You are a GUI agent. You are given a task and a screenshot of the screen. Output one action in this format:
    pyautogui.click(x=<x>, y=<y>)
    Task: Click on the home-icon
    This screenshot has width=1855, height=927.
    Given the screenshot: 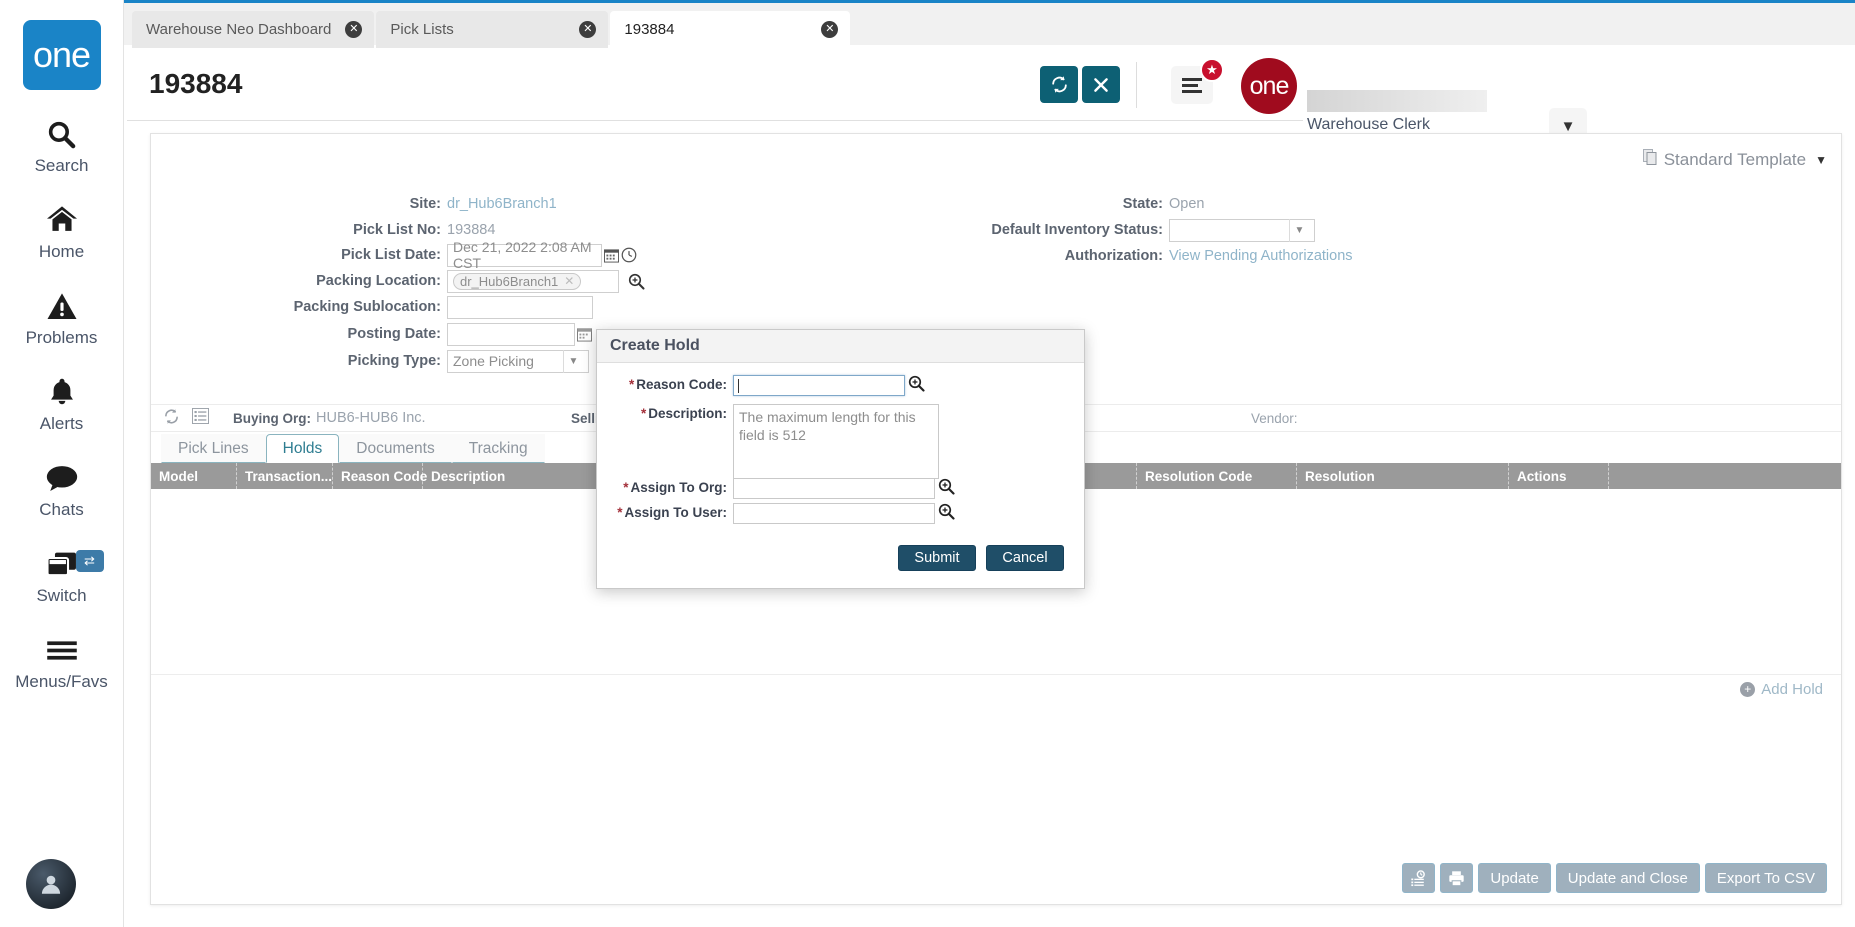 What is the action you would take?
    pyautogui.click(x=62, y=220)
    